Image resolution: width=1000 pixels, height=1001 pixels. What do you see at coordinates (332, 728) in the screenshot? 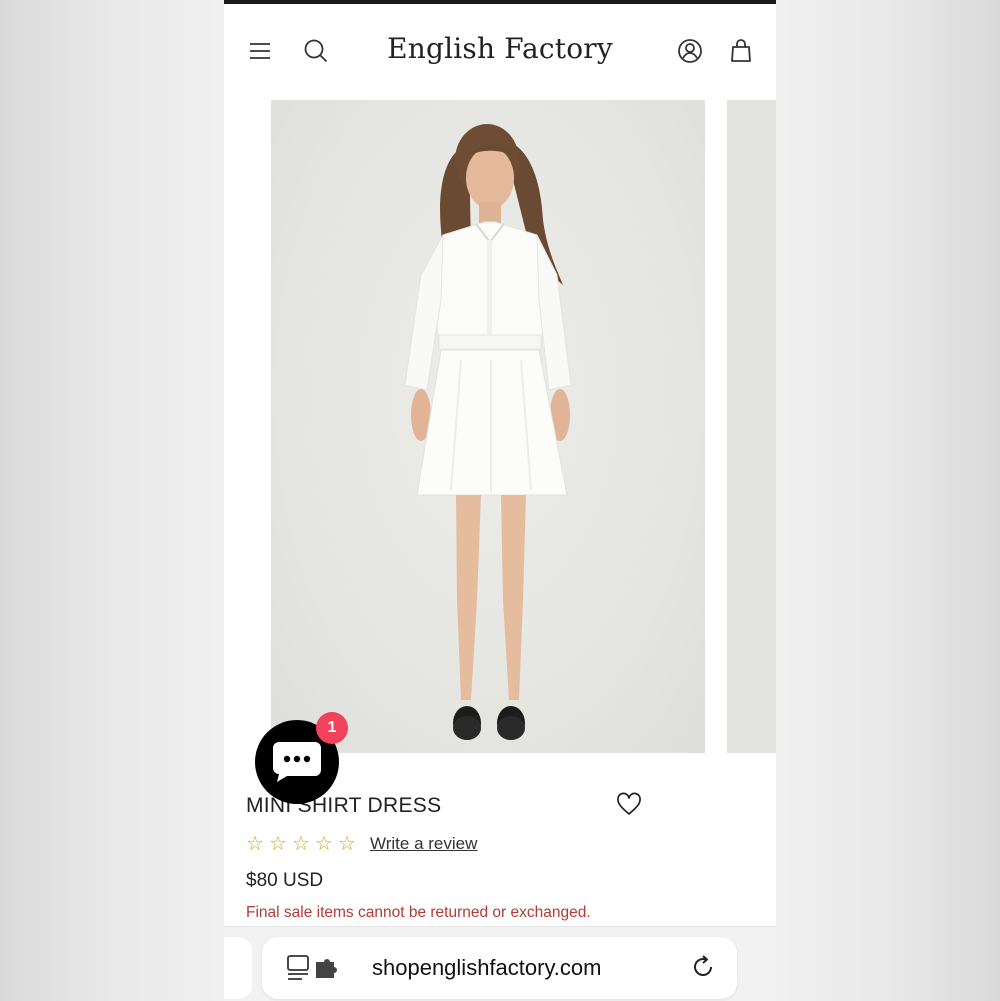
I see `chat-notification-badge: 1` at bounding box center [332, 728].